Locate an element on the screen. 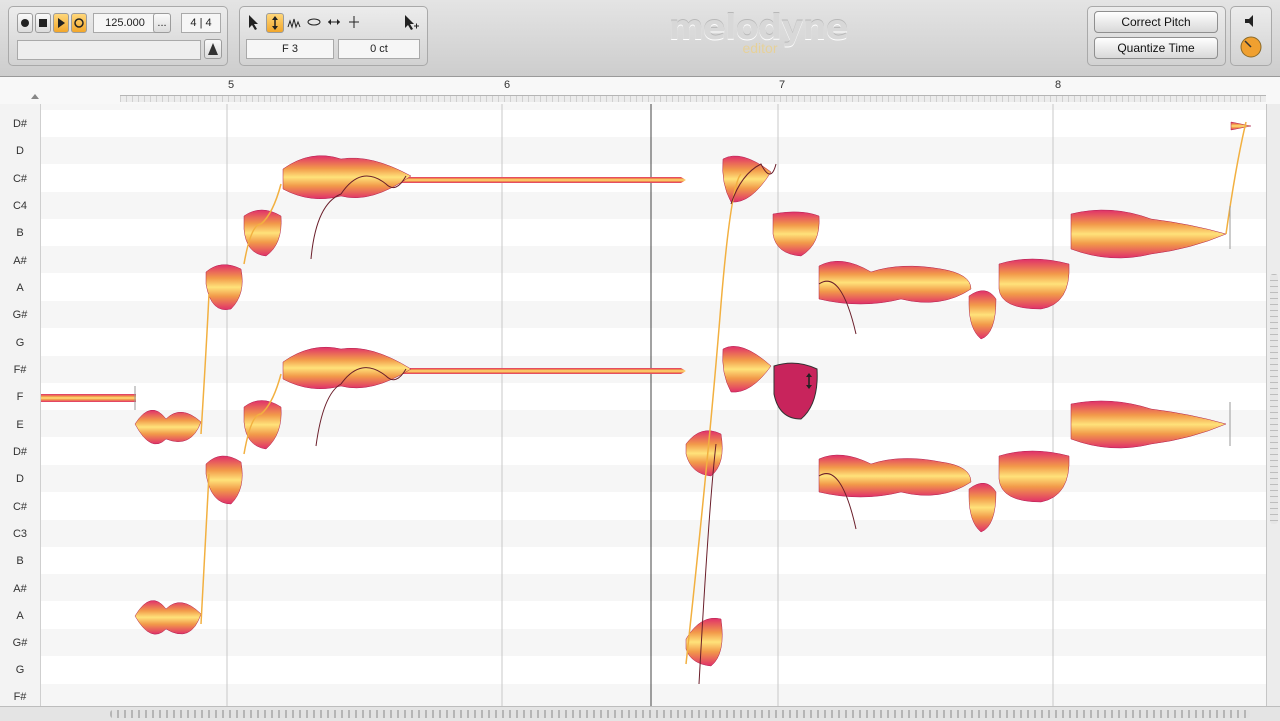 The width and height of the screenshot is (1280, 721). metronome-button is located at coordinates (213, 49).